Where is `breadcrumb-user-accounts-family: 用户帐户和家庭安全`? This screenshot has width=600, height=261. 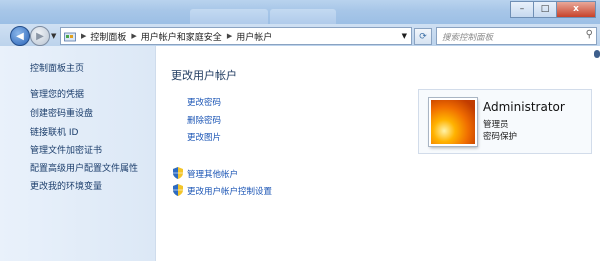
breadcrumb-user-accounts-family: 用户帐户和家庭安全 is located at coordinates (181, 36).